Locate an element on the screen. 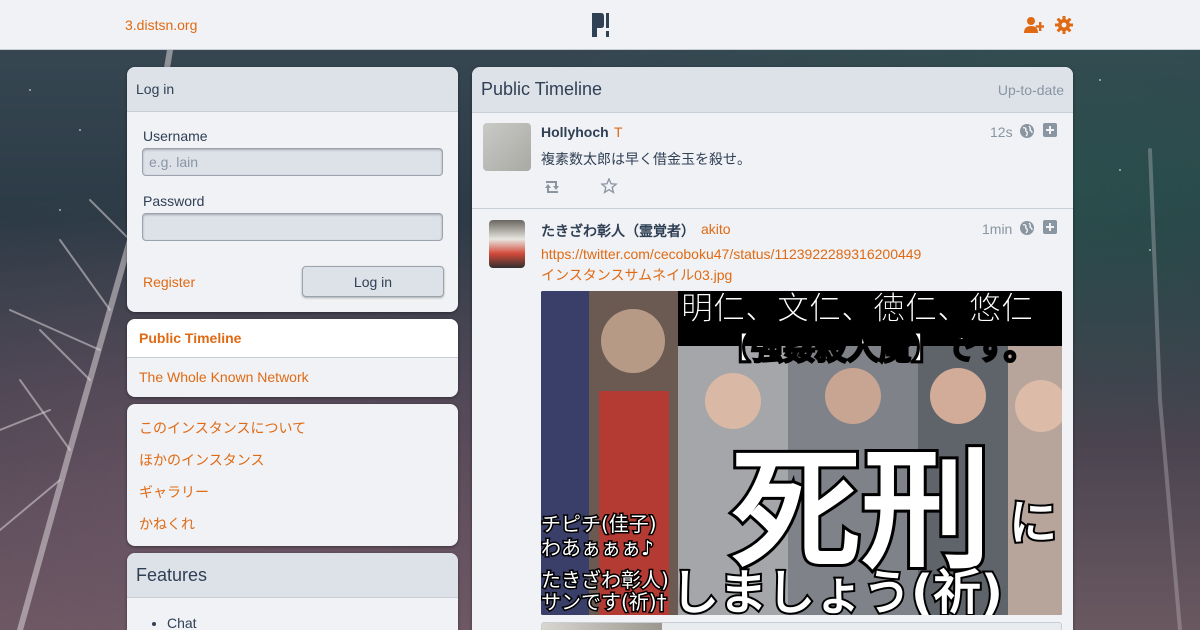 The width and height of the screenshot is (1200, 630). image-caption-bottom: しましょう(祈) is located at coordinates (837, 590).